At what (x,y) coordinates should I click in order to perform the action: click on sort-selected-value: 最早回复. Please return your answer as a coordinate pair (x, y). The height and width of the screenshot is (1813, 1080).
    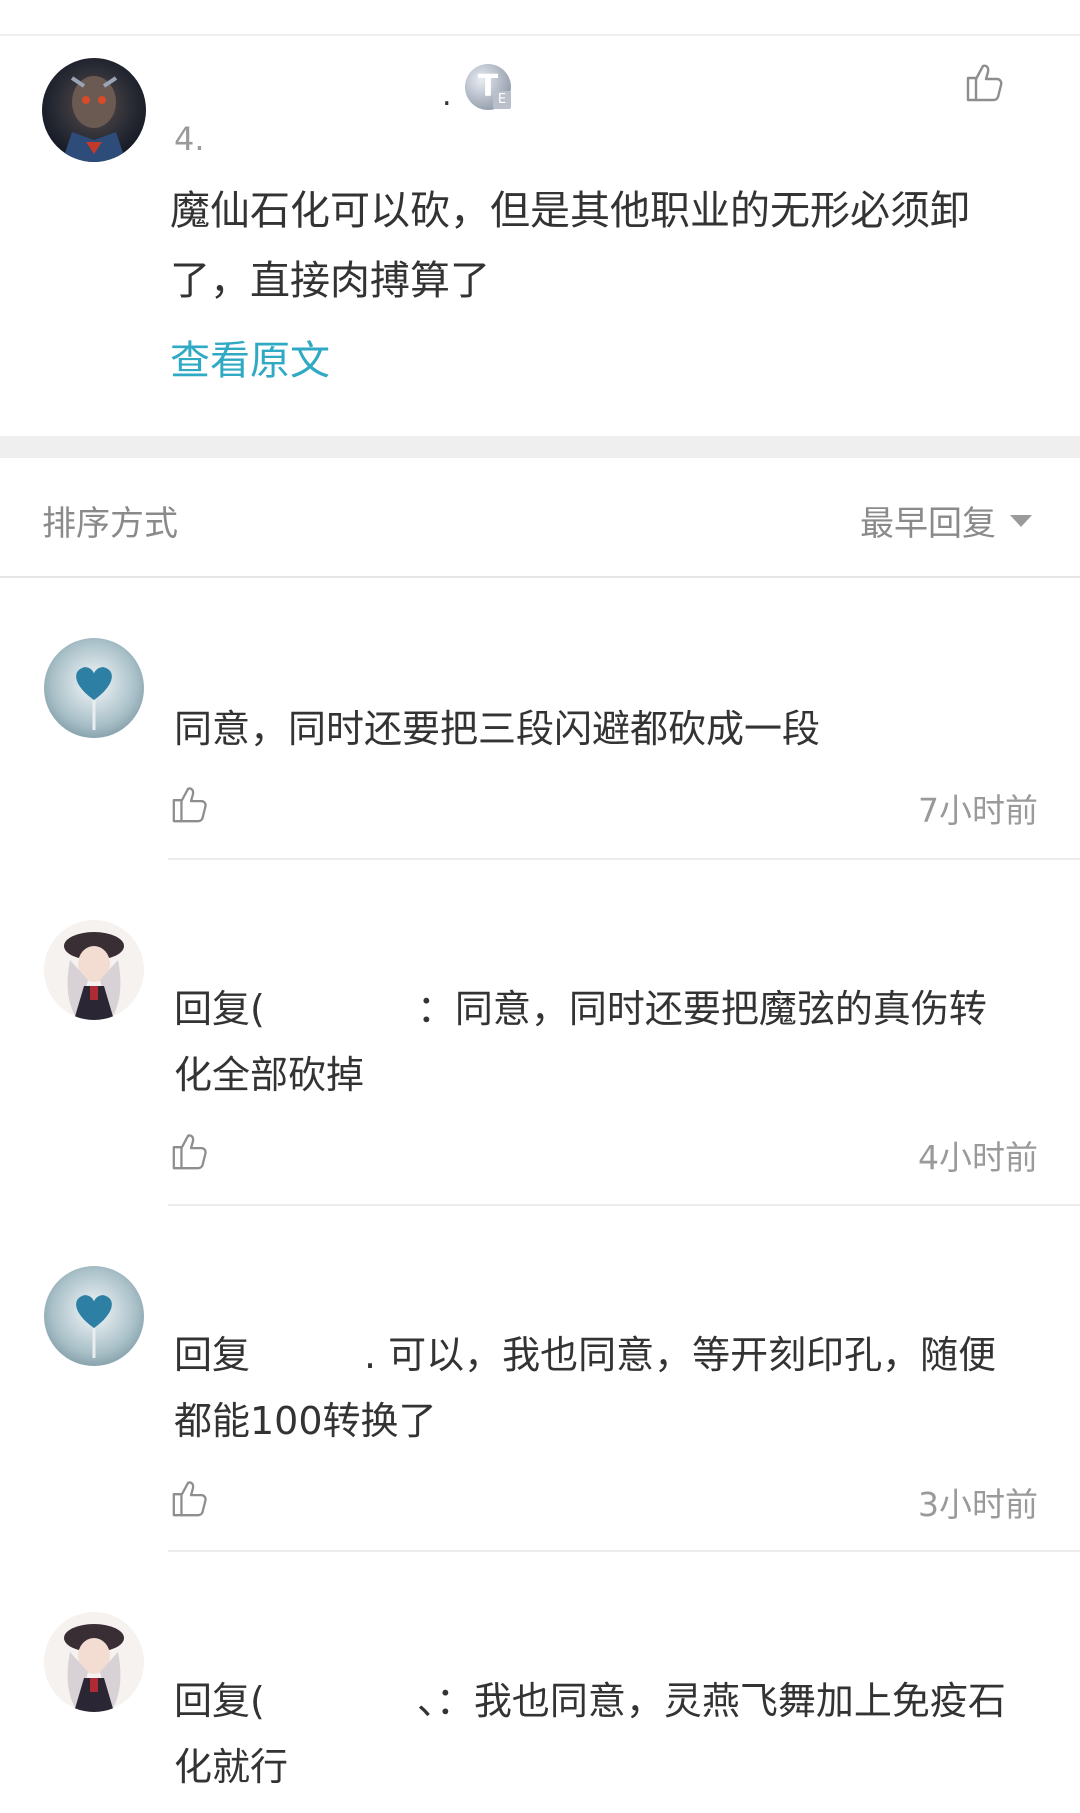
    Looking at the image, I should click on (928, 524).